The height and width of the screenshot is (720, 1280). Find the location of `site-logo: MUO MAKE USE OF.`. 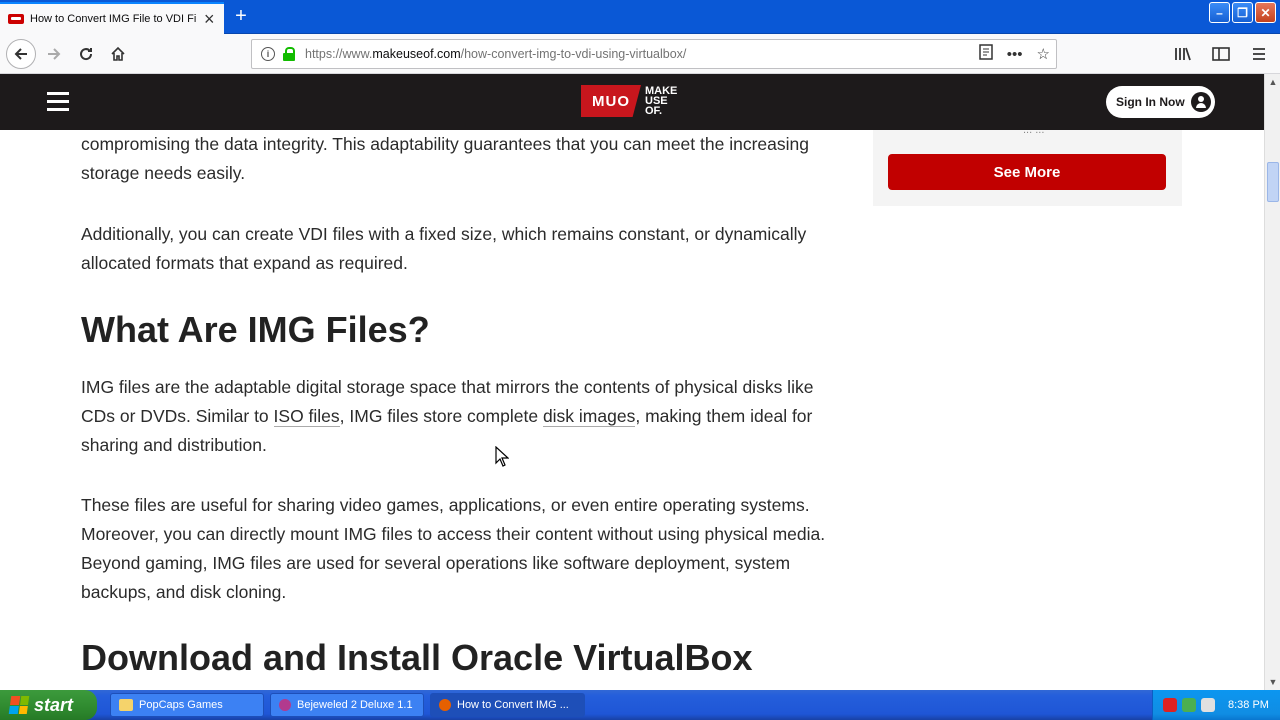

site-logo: MUO MAKE USE OF. is located at coordinates (634, 101).